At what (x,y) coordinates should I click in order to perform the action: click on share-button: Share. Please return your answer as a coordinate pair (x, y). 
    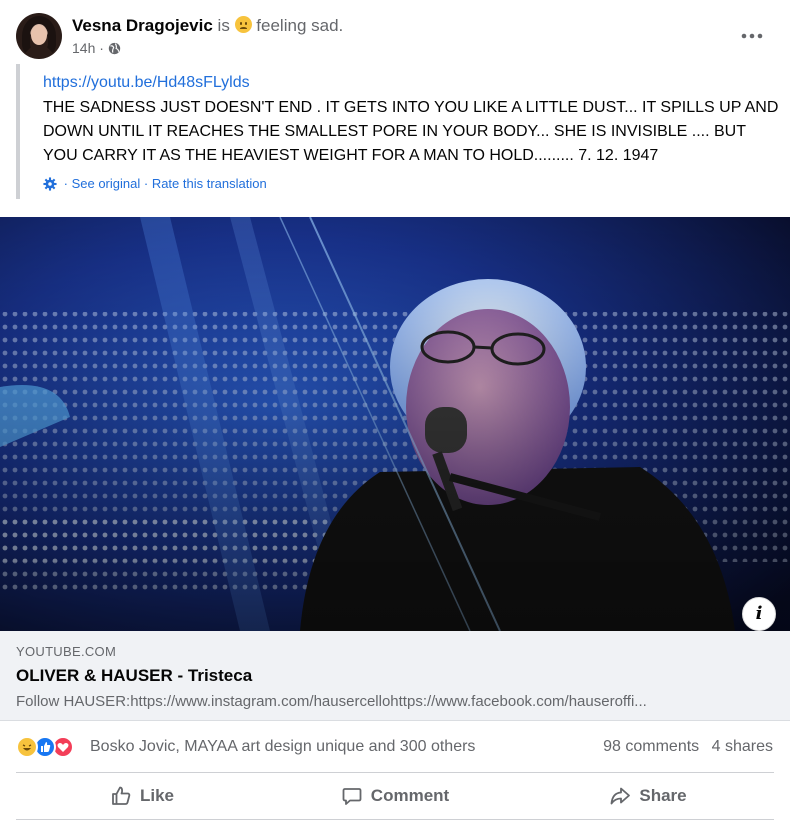
    Looking at the image, I should click on (648, 796).